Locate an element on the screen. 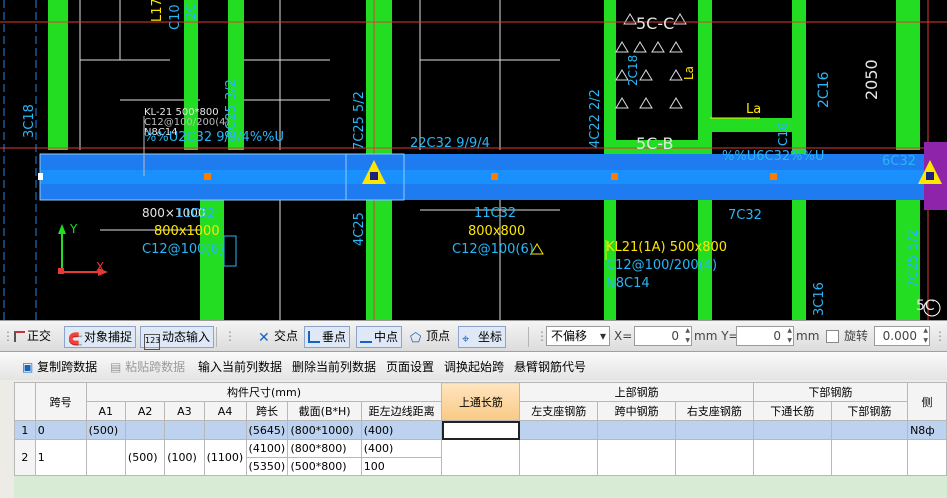 The width and height of the screenshot is (947, 498). span-length-cell: (5645) is located at coordinates (267, 430).